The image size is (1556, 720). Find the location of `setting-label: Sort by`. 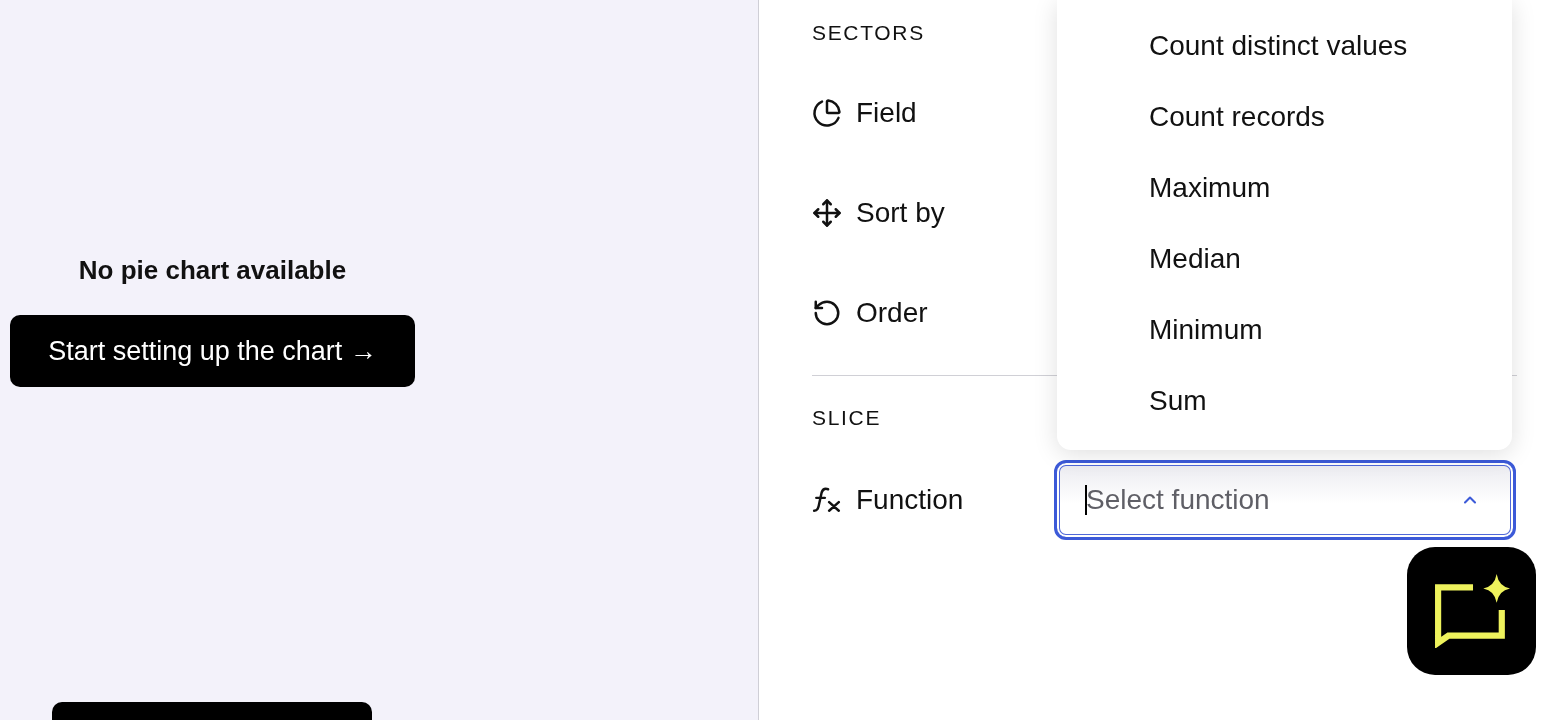

setting-label: Sort by is located at coordinates (900, 213).